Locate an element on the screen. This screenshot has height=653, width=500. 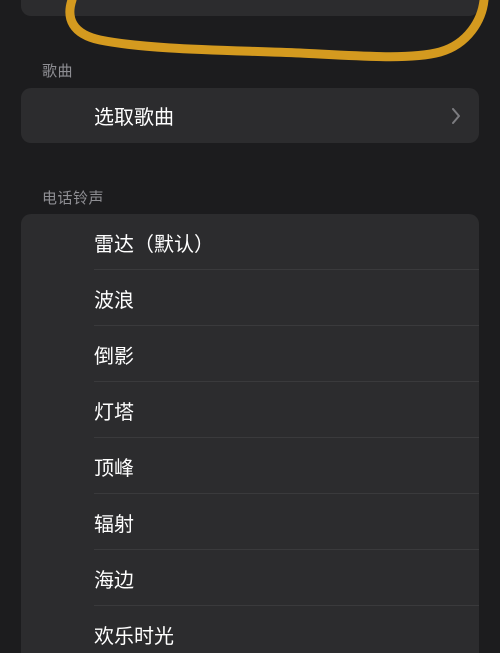
ringtone-item: 灯塔 is located at coordinates (250, 410).